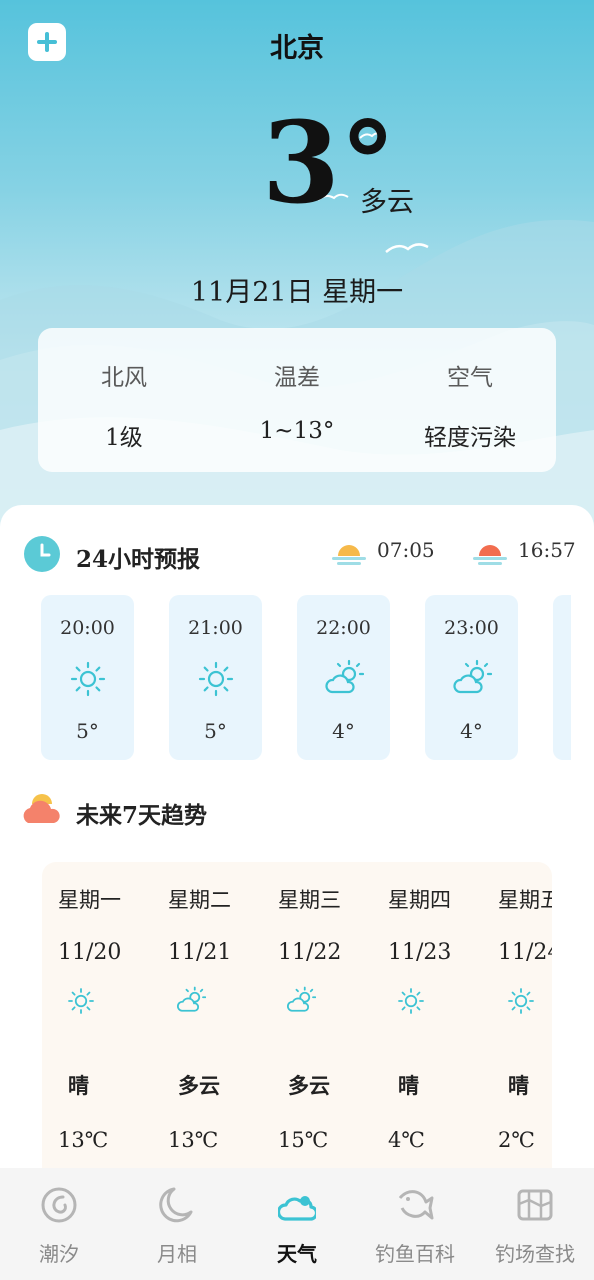 This screenshot has width=594, height=1280. What do you see at coordinates (387, 202) in the screenshot?
I see `current-condition: 多云` at bounding box center [387, 202].